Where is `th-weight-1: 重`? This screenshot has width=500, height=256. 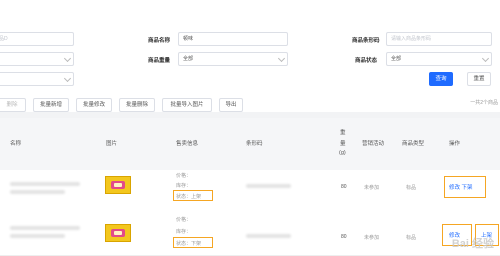 th-weight-1: 重 is located at coordinates (343, 133).